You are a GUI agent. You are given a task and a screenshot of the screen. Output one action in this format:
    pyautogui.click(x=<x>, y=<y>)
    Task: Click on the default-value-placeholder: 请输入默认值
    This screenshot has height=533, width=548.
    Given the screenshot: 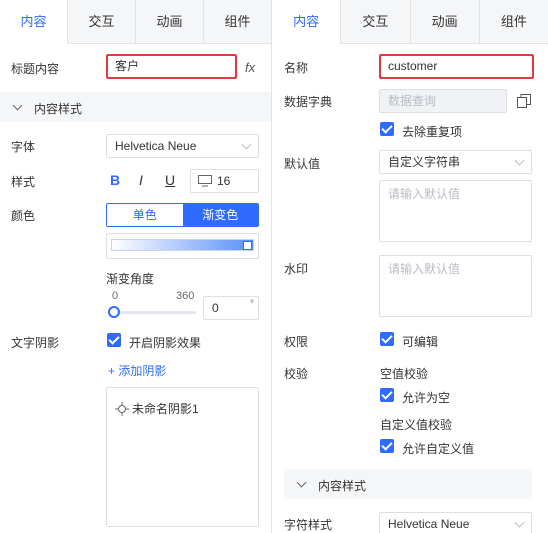 What is the action you would take?
    pyautogui.click(x=424, y=194)
    